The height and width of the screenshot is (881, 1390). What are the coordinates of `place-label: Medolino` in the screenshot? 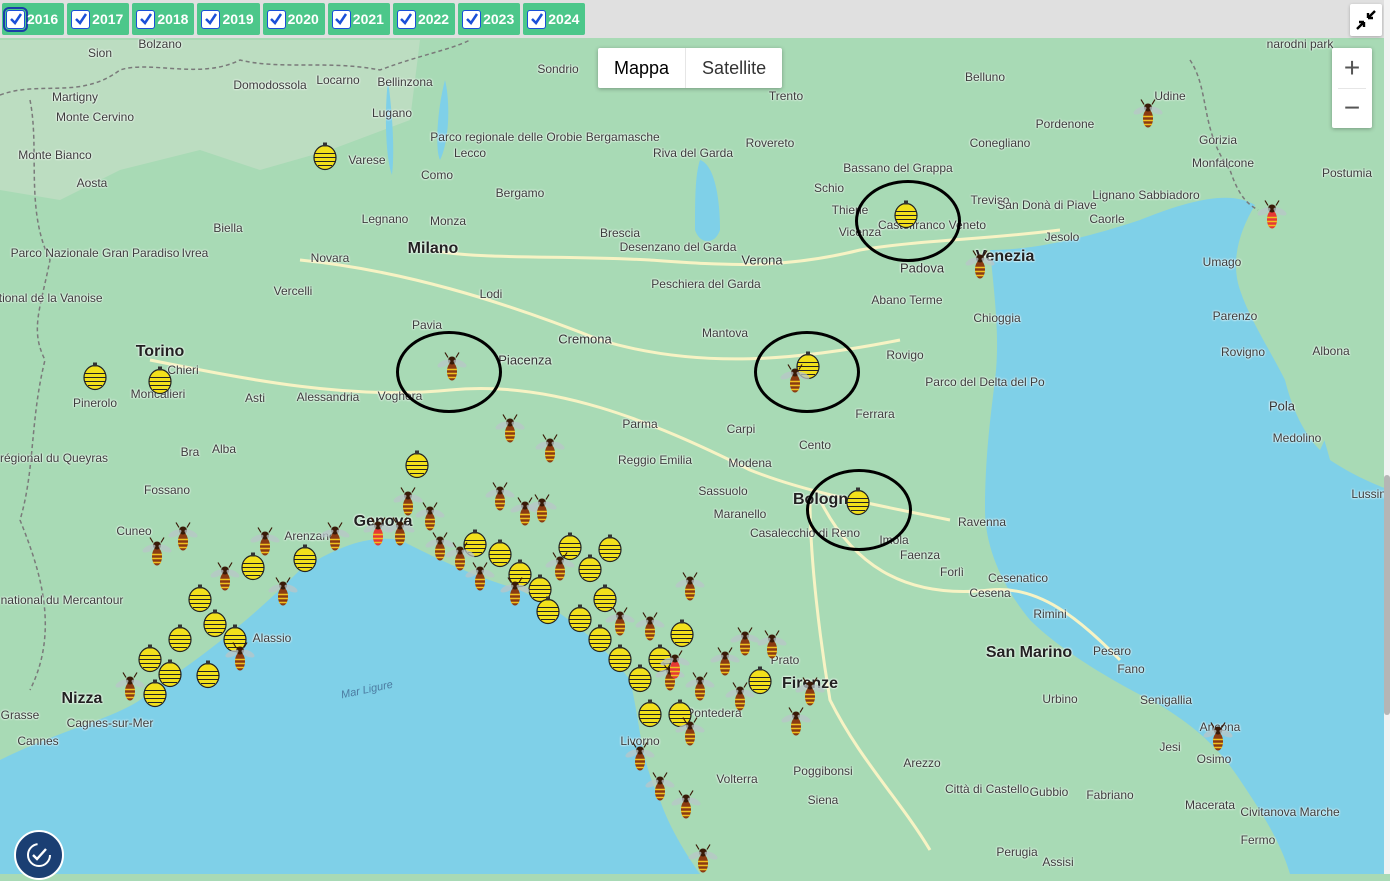 It's located at (1297, 438).